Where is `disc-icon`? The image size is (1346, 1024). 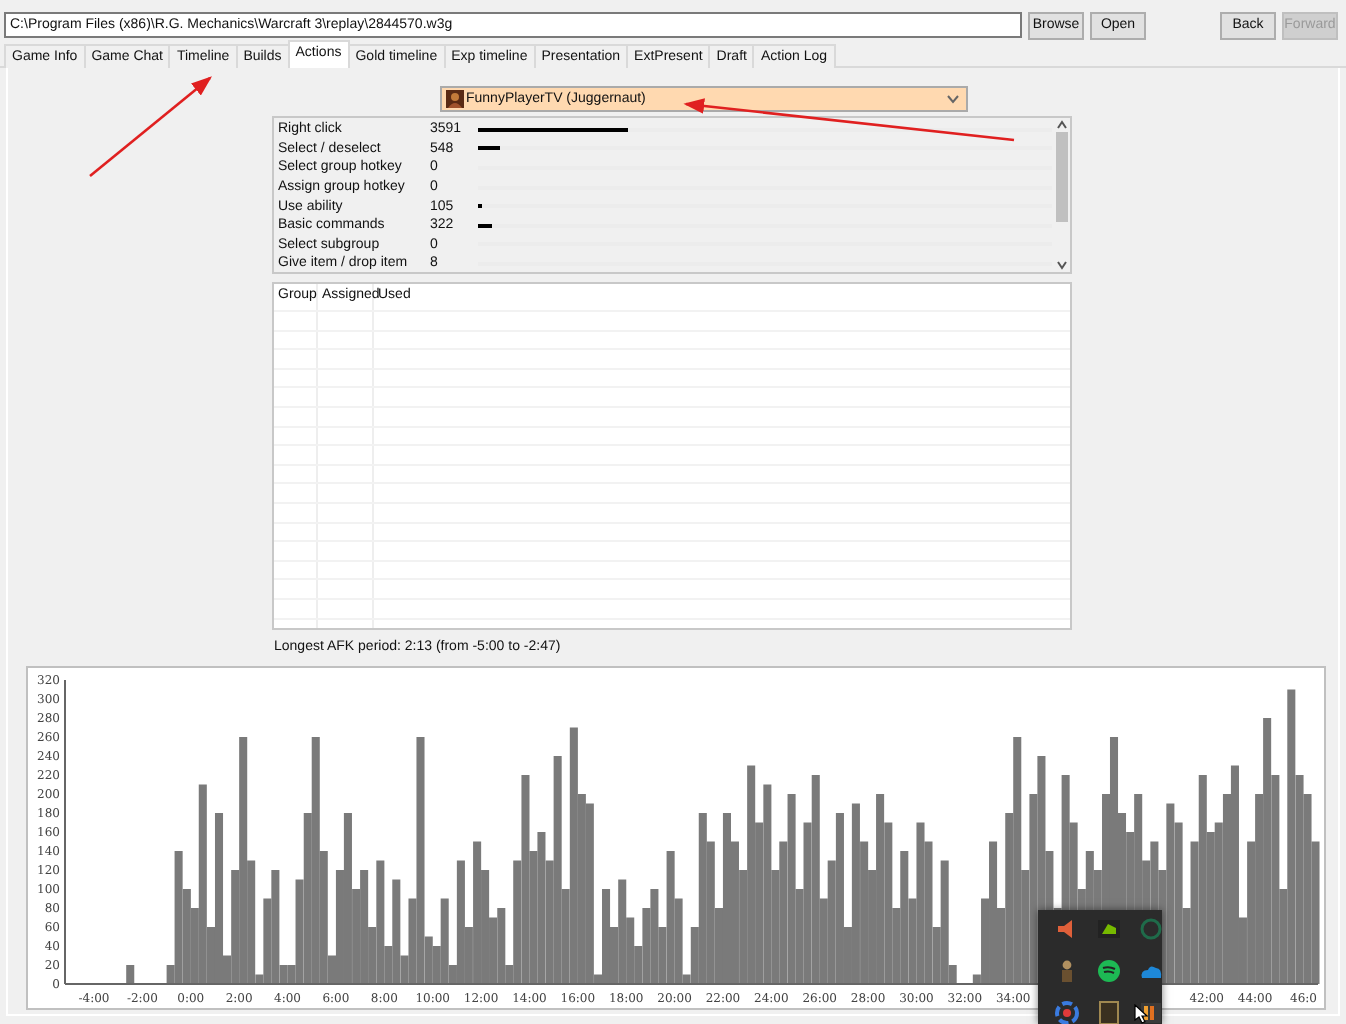
disc-icon is located at coordinates (1109, 971).